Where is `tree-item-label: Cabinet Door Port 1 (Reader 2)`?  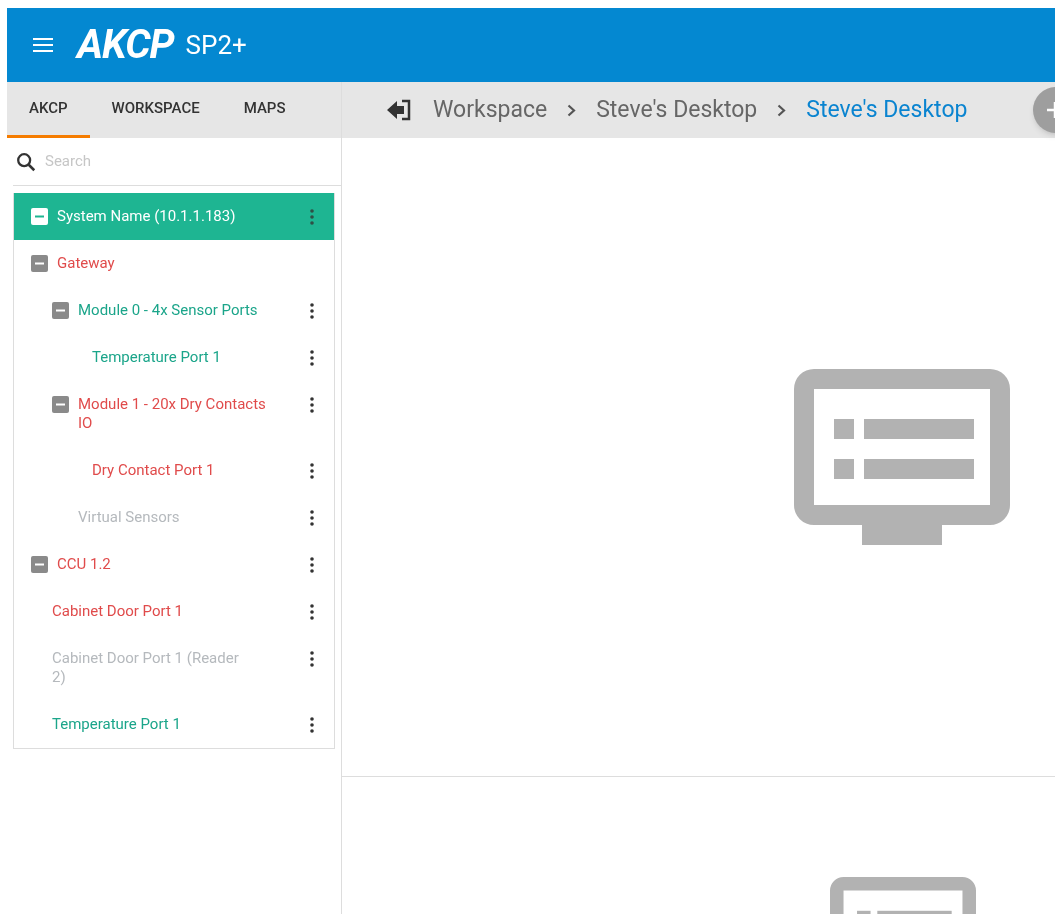 tree-item-label: Cabinet Door Port 1 (Reader 2) is located at coordinates (146, 668).